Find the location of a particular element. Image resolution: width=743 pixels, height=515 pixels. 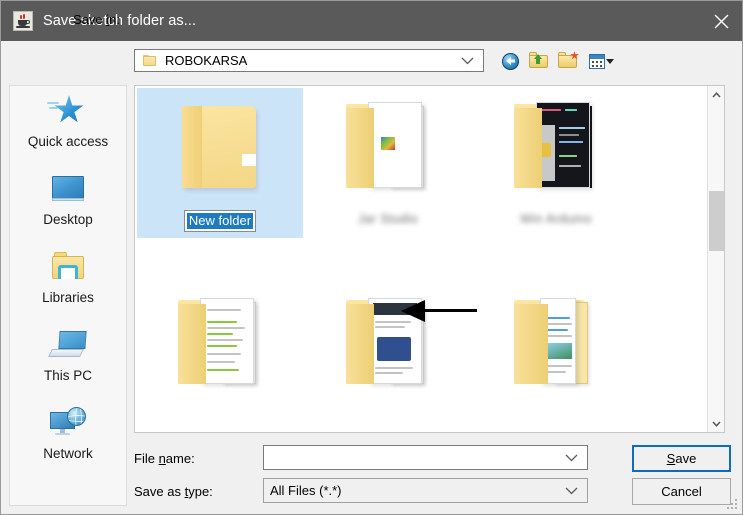

save-as-type-combobox: All Files (*.*) is located at coordinates (425, 490).